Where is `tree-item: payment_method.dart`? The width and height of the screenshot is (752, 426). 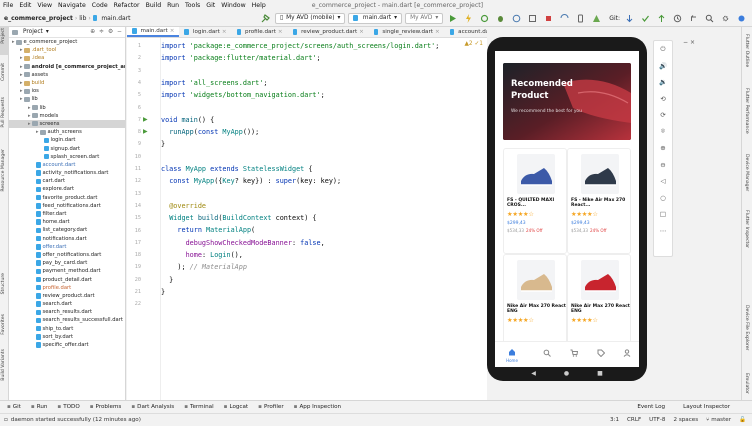
tree-item: payment_method.dart is located at coordinates (67, 271).